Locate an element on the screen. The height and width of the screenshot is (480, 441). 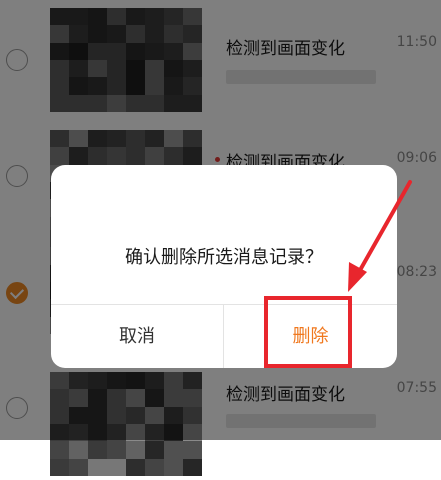
dialog-message: 确认删除所选消息记录？ is located at coordinates (224, 257).